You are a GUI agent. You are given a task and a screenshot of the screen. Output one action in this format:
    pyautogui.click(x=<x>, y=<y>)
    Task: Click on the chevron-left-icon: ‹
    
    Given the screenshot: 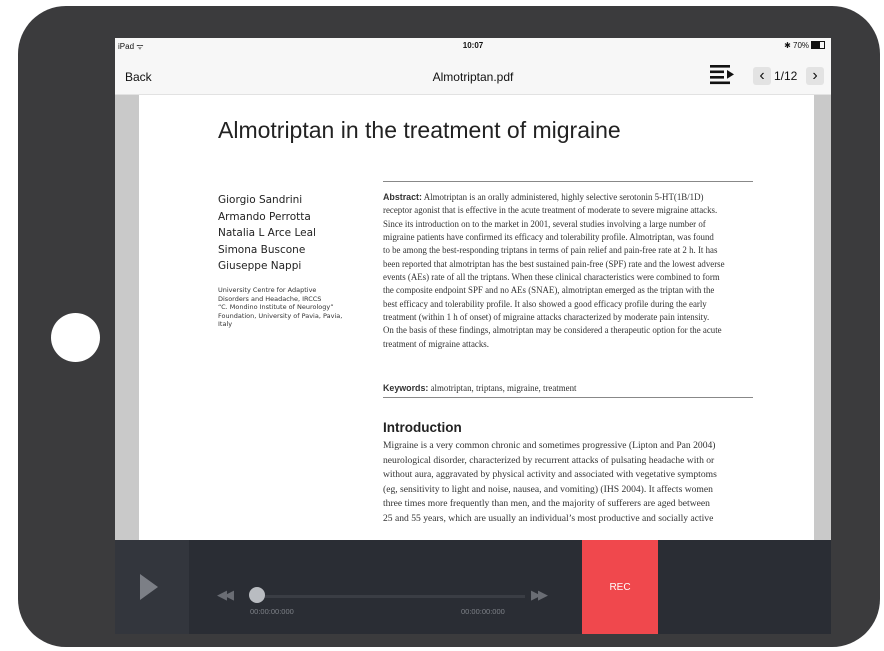 What is the action you would take?
    pyautogui.click(x=762, y=75)
    